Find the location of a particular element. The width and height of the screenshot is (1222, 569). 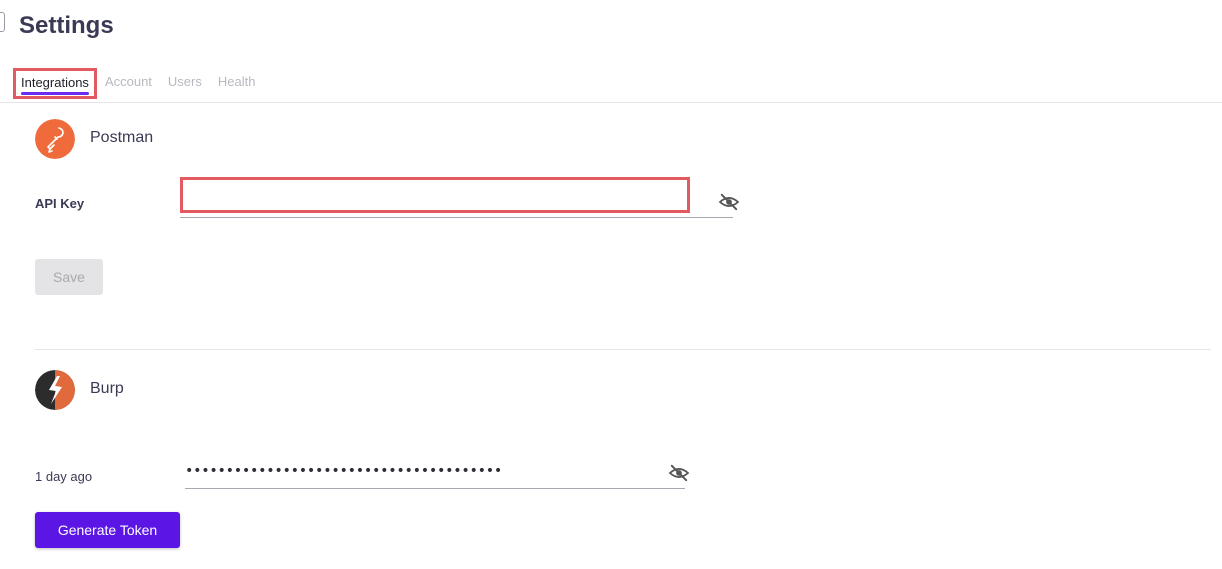

tab-users: Users is located at coordinates (185, 82).